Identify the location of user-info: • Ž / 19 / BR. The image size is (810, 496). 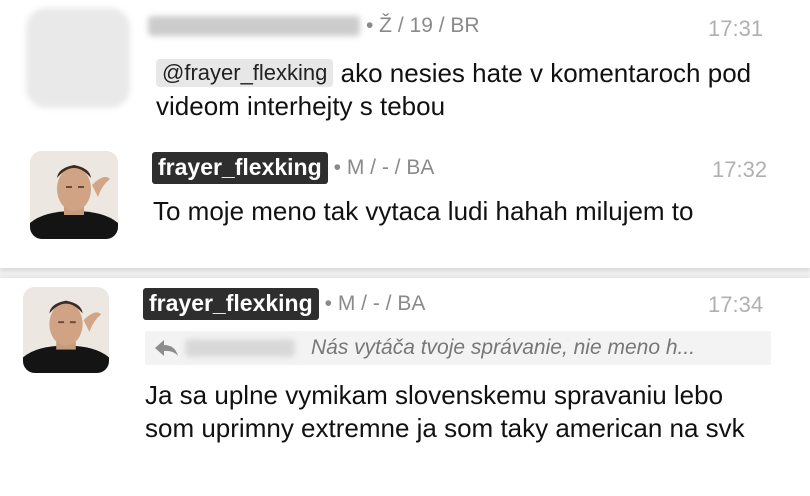
(423, 25).